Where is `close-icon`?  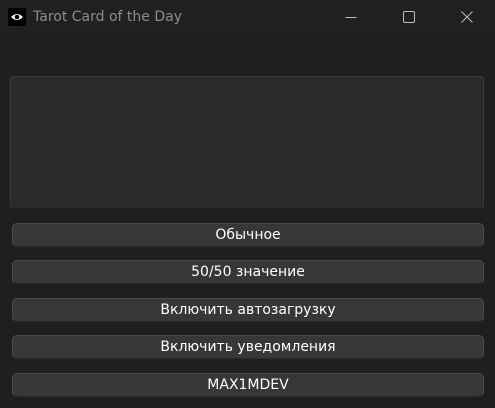
close-icon is located at coordinates (467, 17).